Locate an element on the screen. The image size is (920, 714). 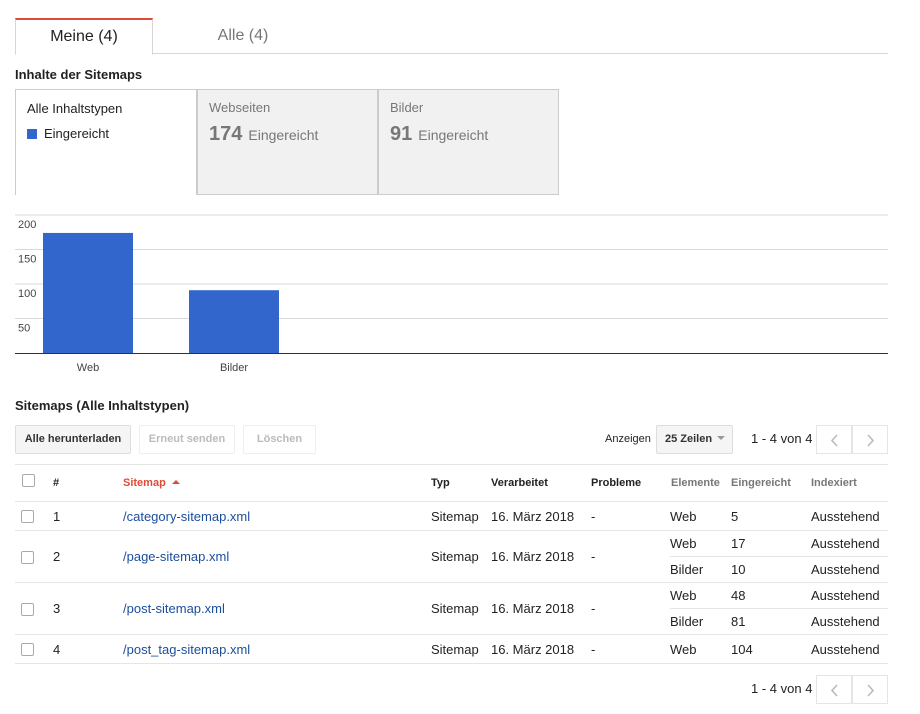
content-section-title: Inhalte der Sitemaps is located at coordinates (79, 74).